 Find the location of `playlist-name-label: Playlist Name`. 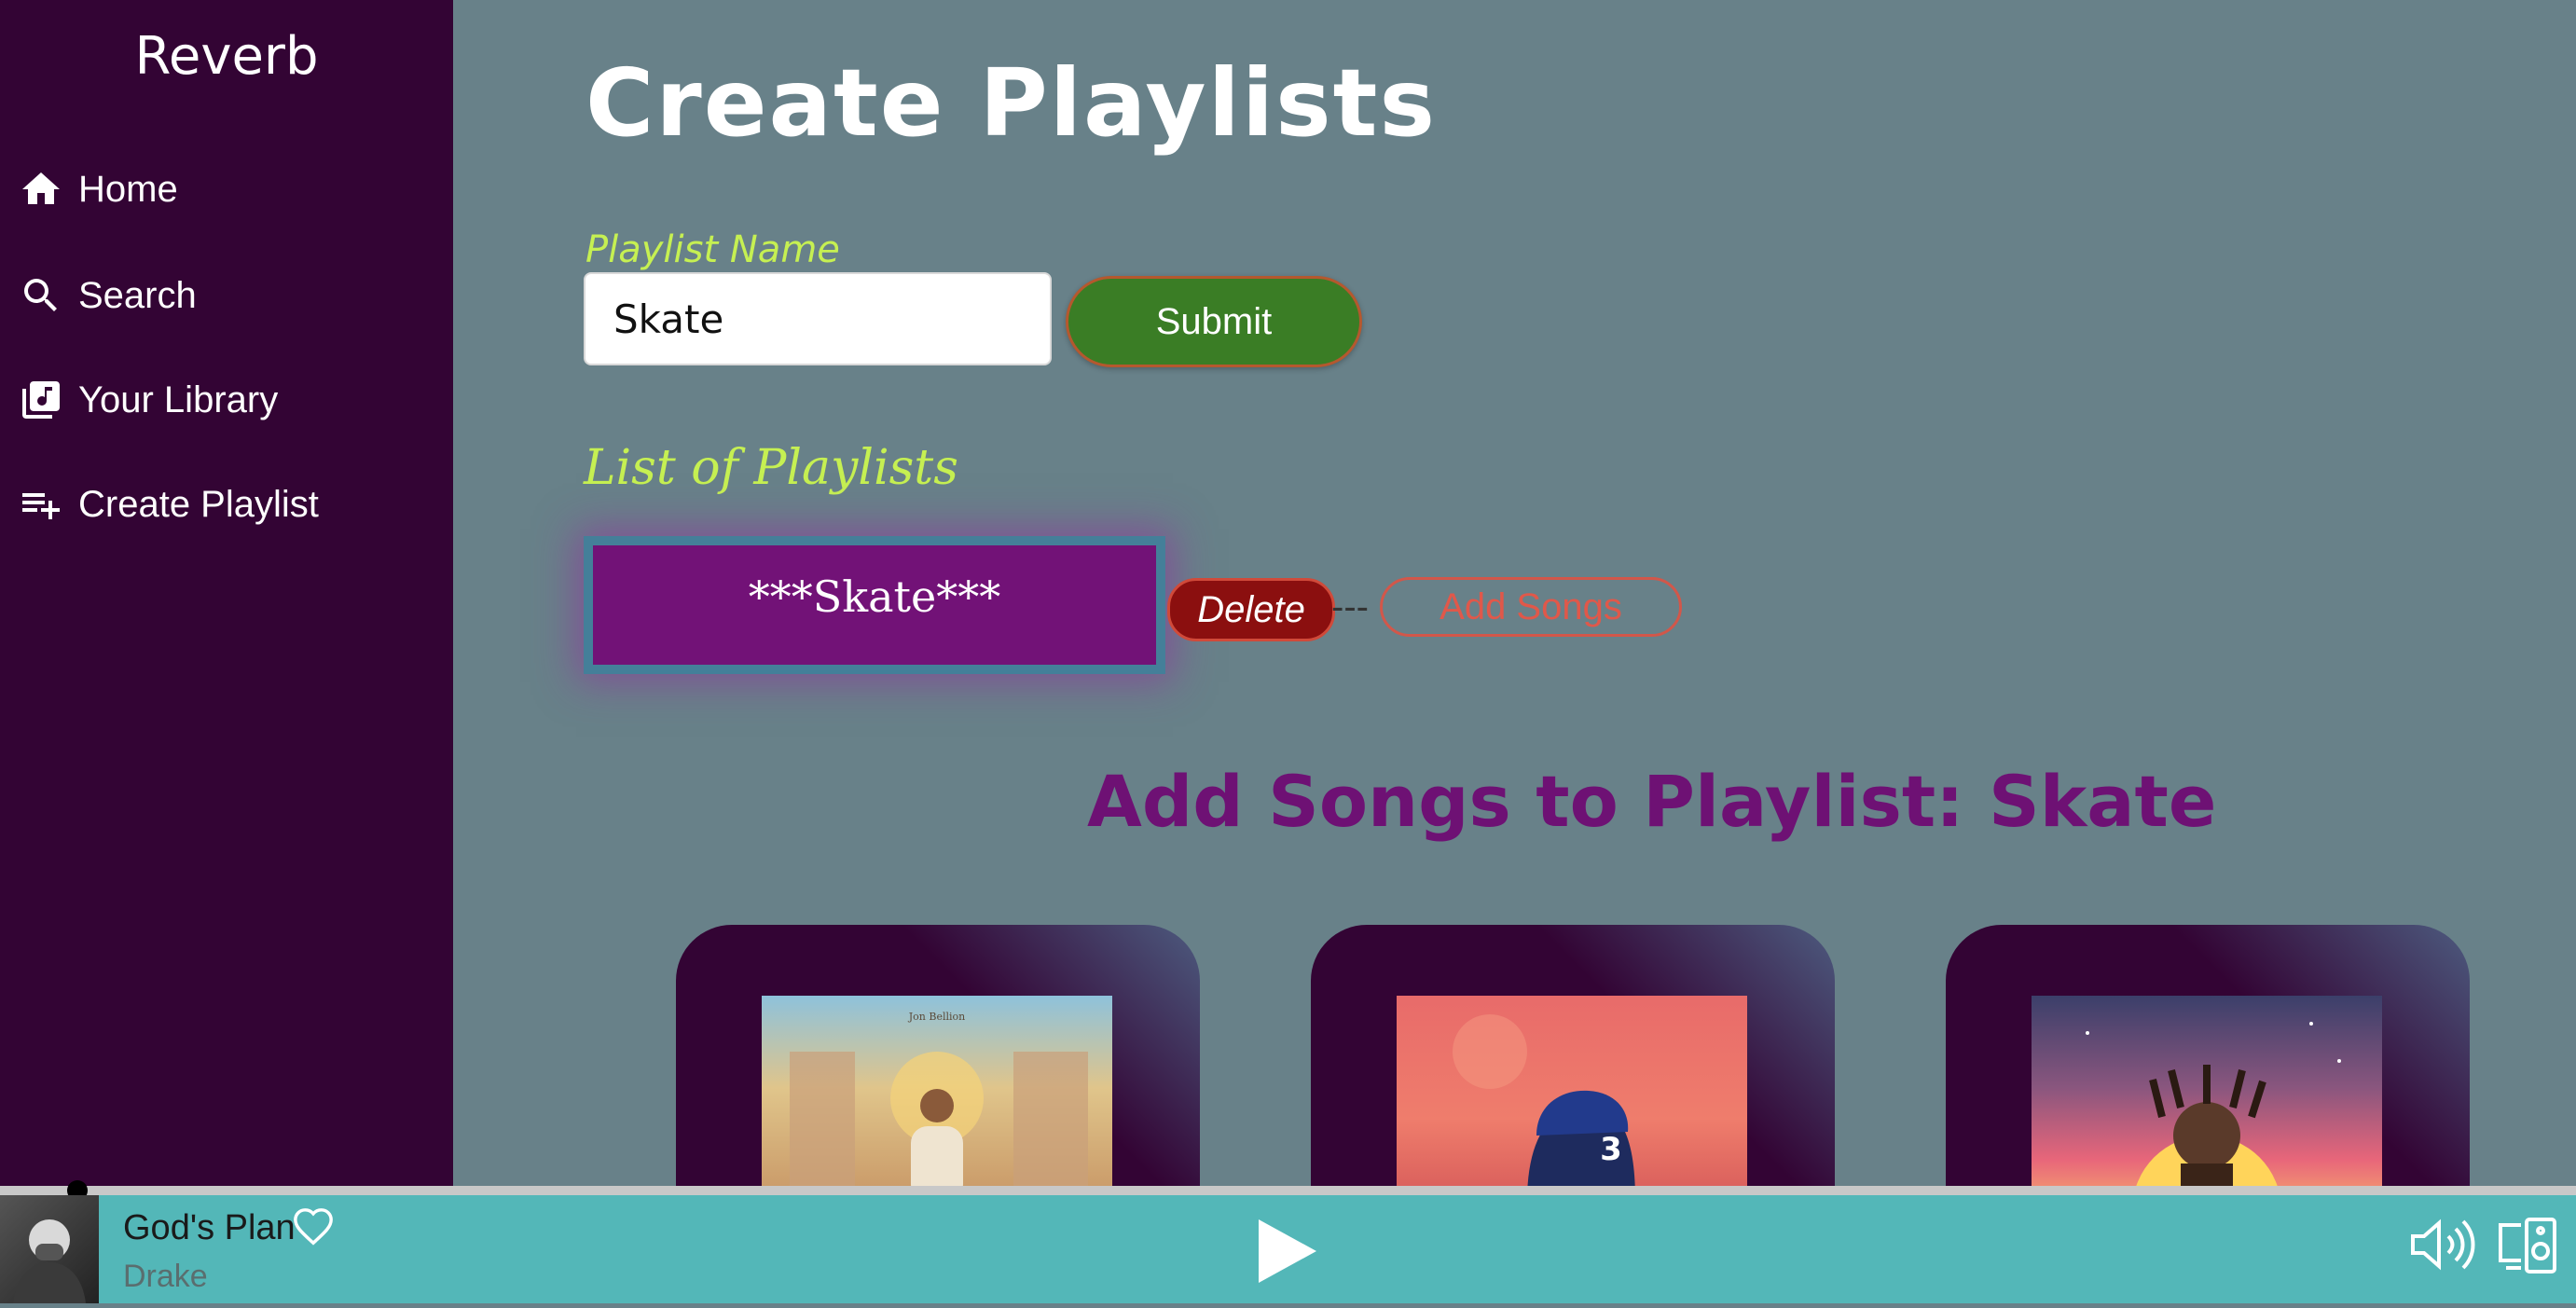

playlist-name-label: Playlist Name is located at coordinates (712, 249).